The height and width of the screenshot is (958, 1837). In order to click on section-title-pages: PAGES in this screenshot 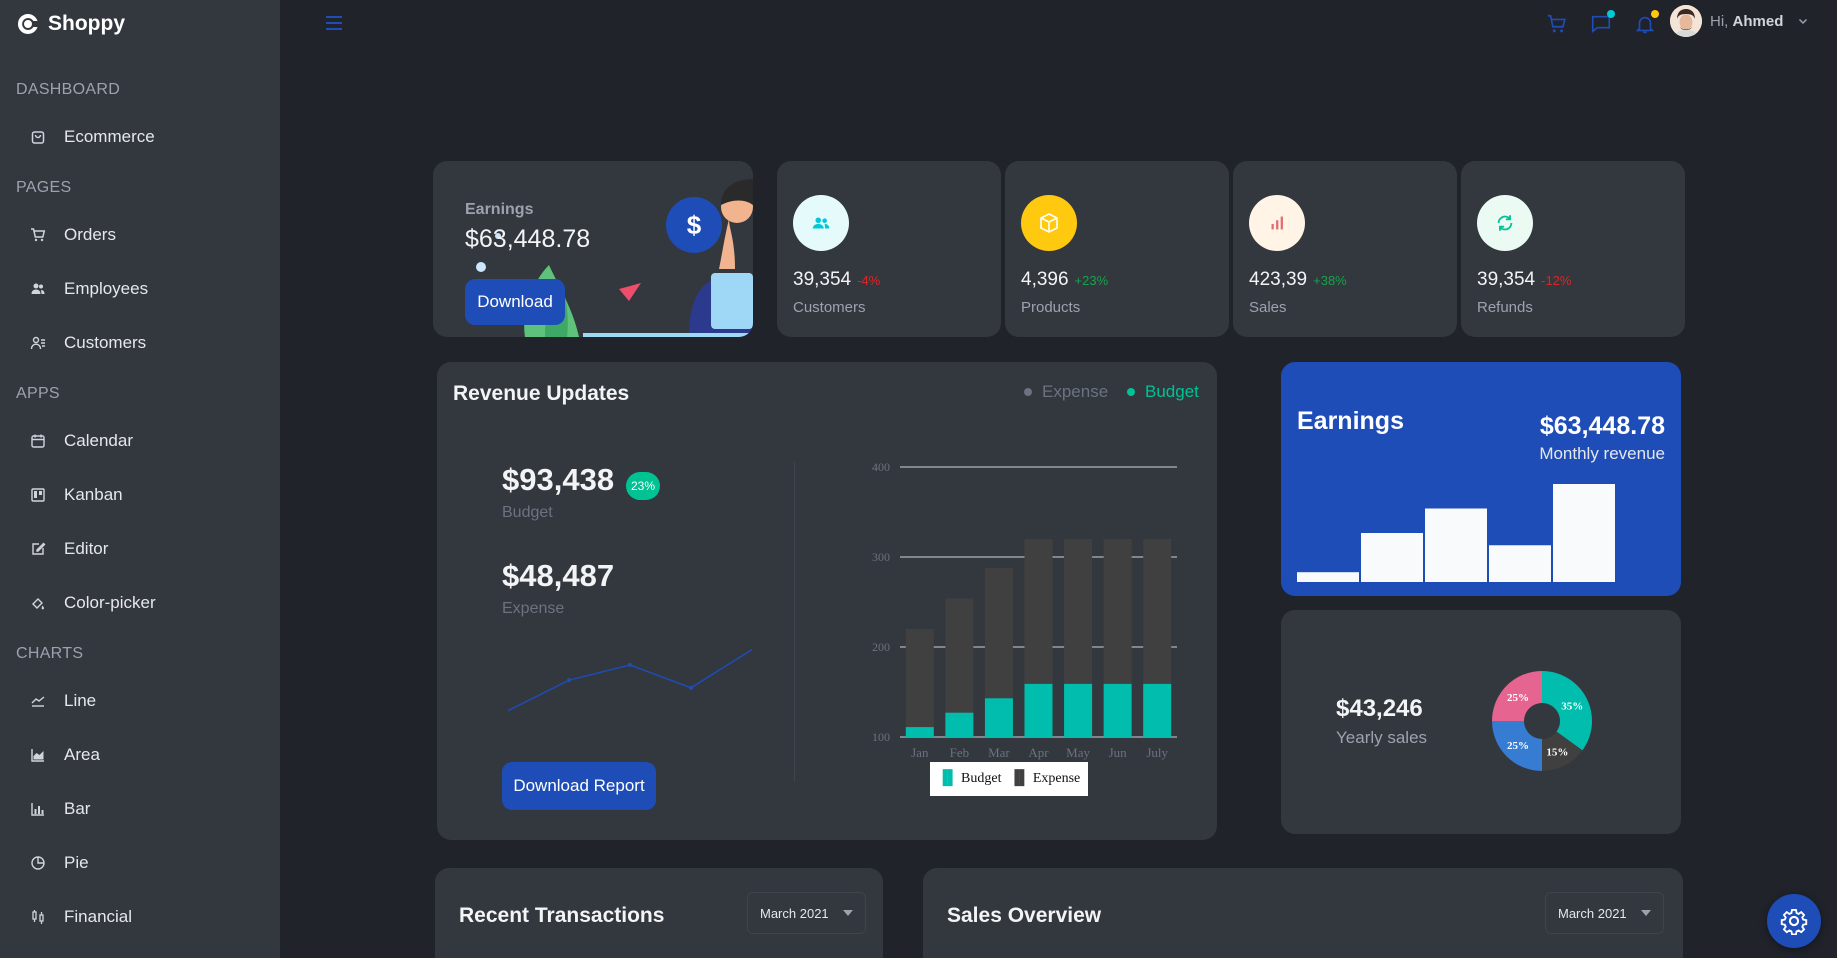, I will do `click(44, 187)`.